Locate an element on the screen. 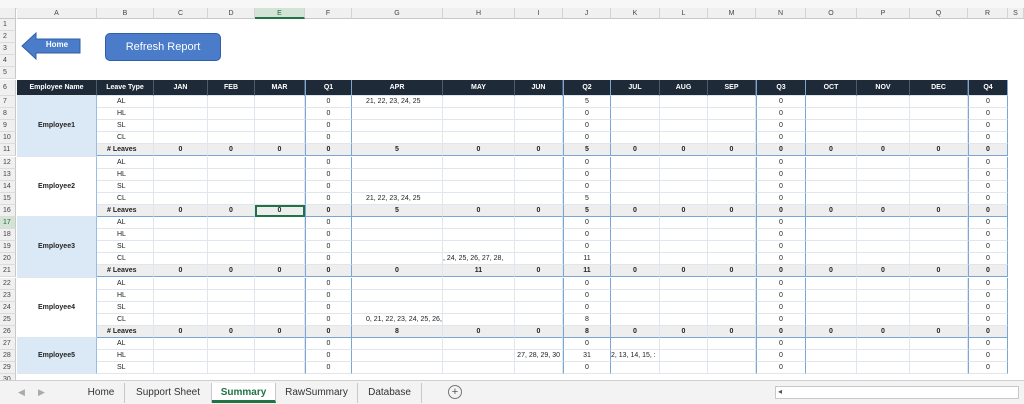 Image resolution: width=1024 pixels, height=404 pixels. column-header-c: C is located at coordinates (181, 13).